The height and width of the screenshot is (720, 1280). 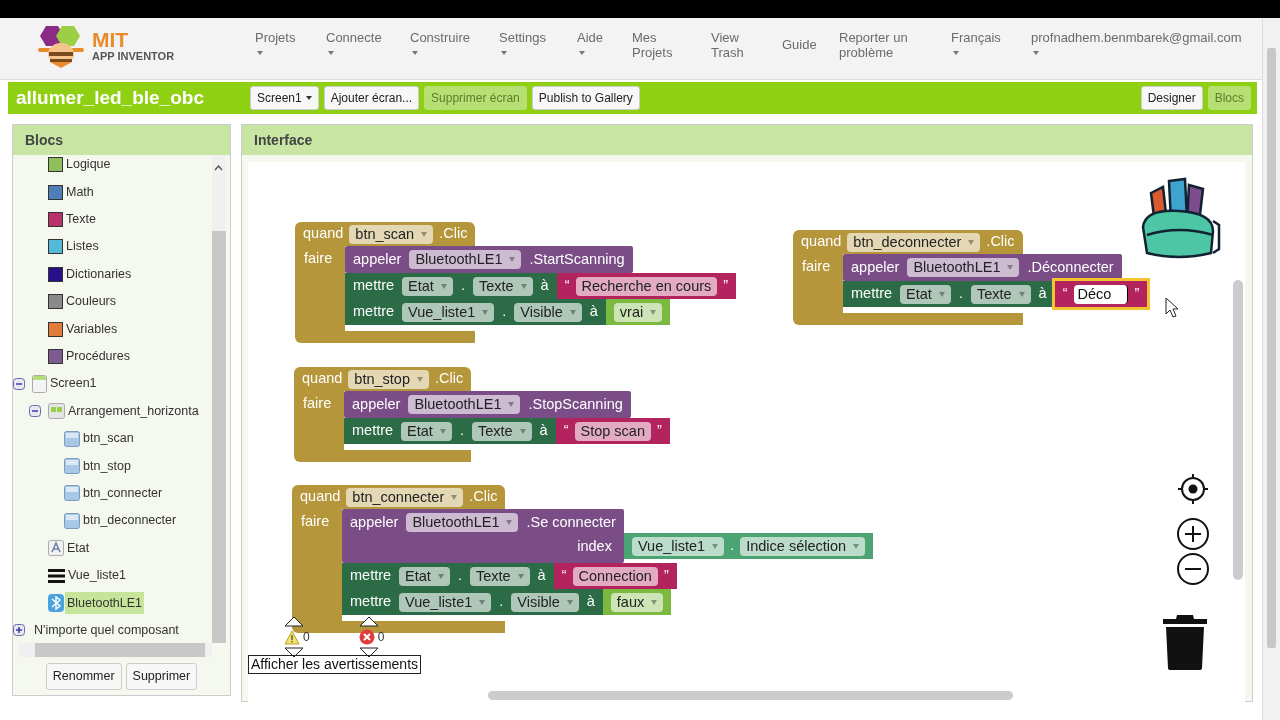 I want to click on tree-item: btn_scan, so click(x=108, y=438).